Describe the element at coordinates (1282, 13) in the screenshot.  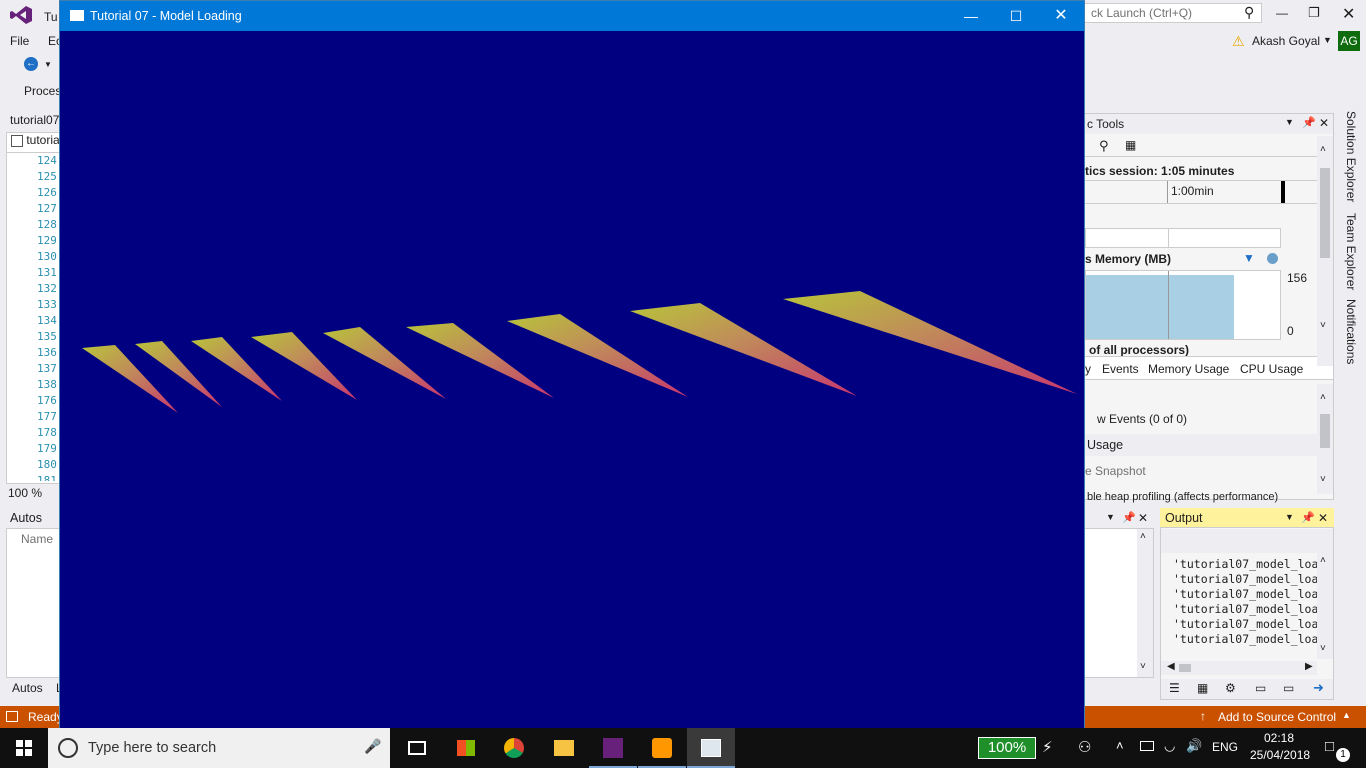
I see `minimize-icon: —` at that location.